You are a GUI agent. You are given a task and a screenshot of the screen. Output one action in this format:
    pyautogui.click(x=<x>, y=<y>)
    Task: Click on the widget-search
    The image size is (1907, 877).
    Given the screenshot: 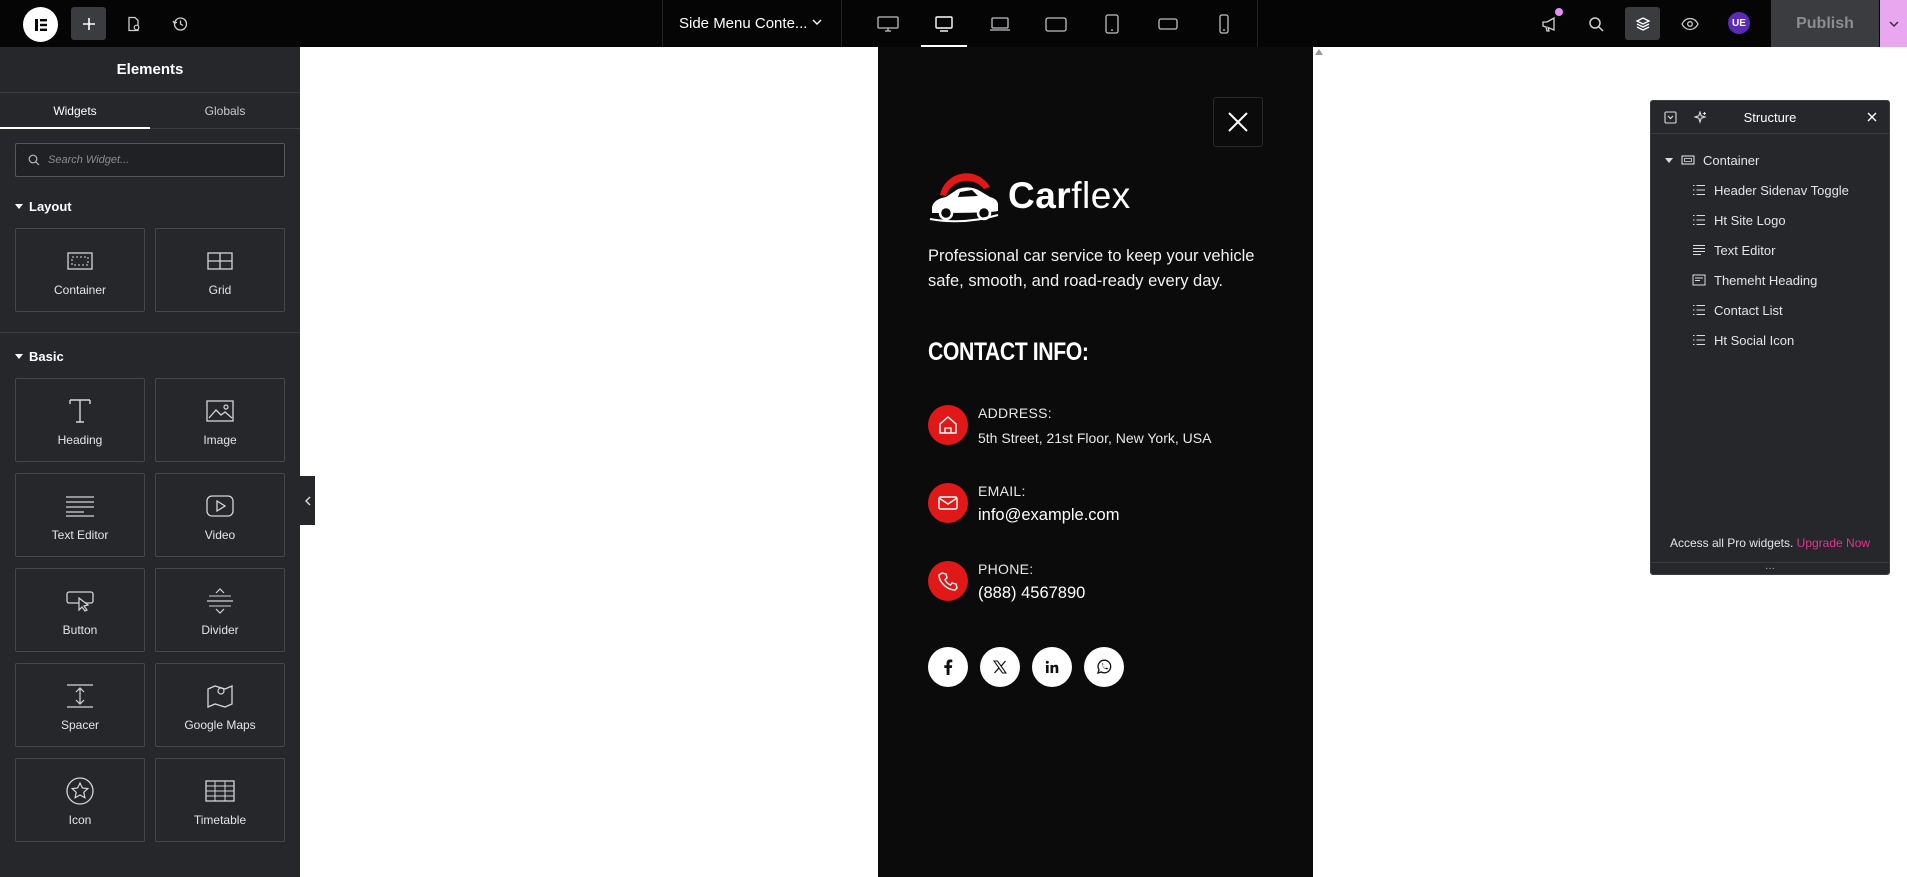 What is the action you would take?
    pyautogui.click(x=150, y=160)
    